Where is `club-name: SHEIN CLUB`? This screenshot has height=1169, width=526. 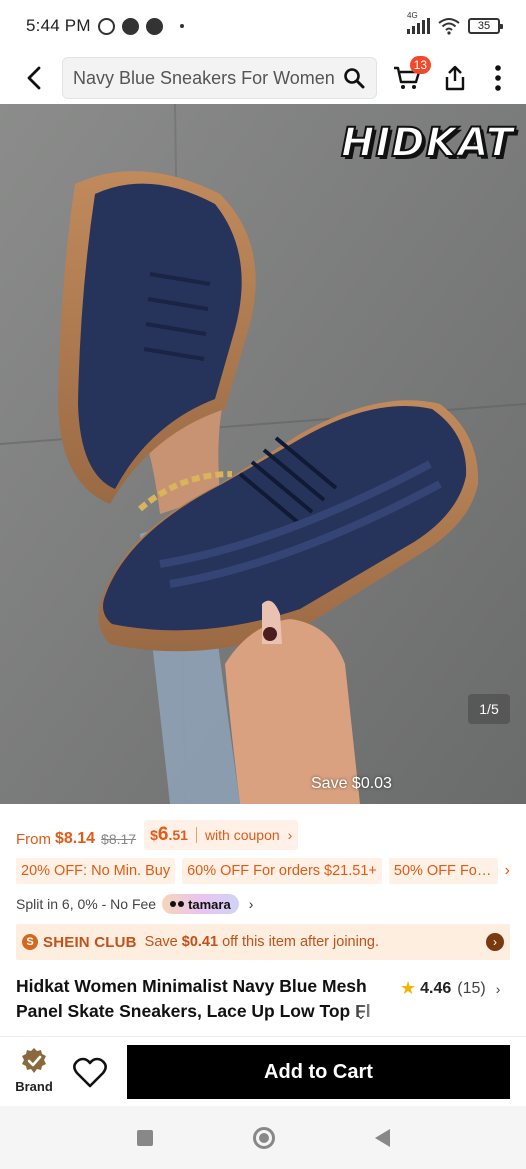 club-name: SHEIN CLUB is located at coordinates (90, 942).